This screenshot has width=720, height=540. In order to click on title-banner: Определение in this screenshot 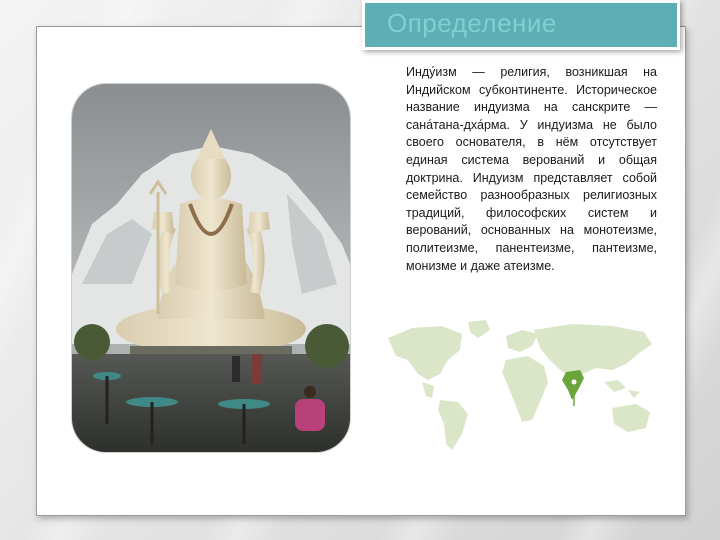, I will do `click(521, 25)`.